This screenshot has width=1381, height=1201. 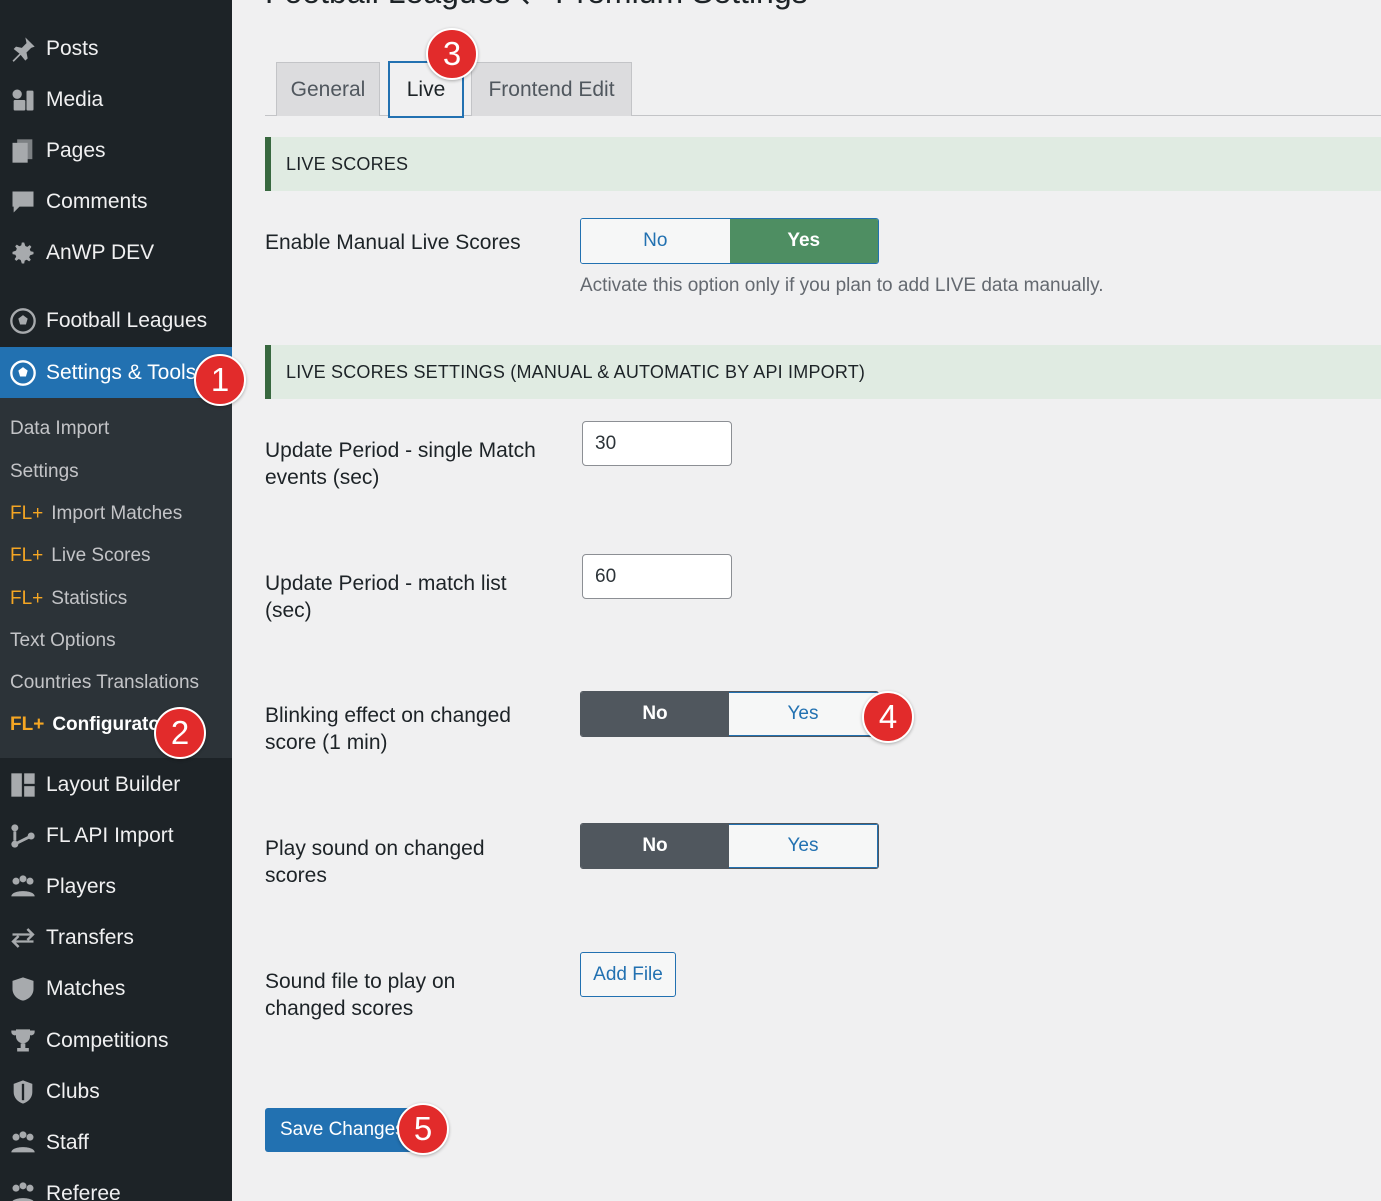 What do you see at coordinates (628, 974) in the screenshot?
I see `add-file-button: Add File` at bounding box center [628, 974].